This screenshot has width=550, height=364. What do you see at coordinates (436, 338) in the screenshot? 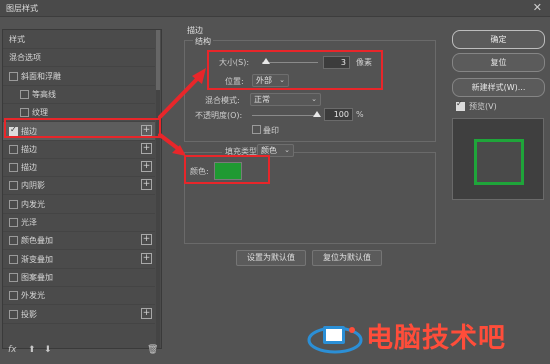
I see `watermark-text: 电脑技术吧` at bounding box center [436, 338].